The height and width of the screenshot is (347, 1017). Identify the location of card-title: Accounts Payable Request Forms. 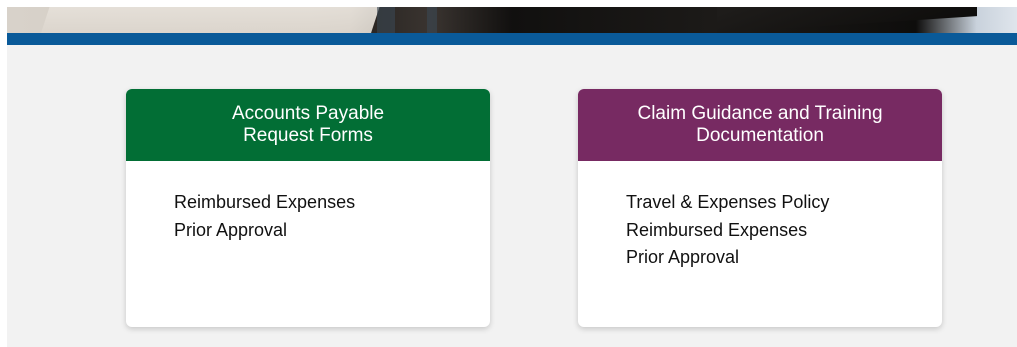
(308, 125).